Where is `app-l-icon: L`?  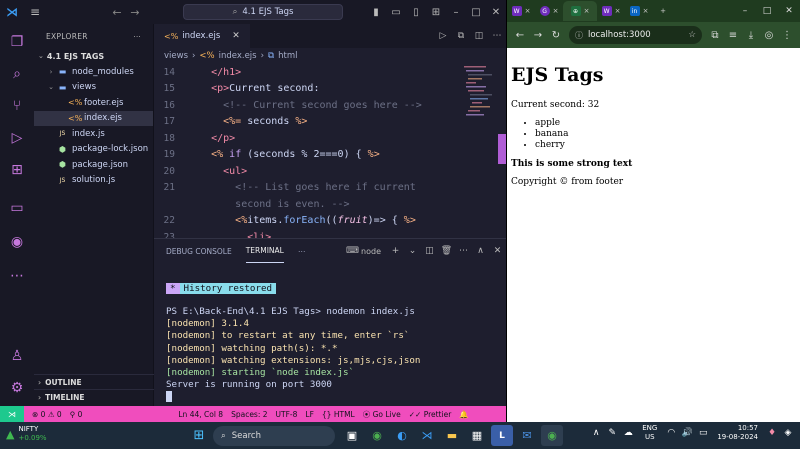 app-l-icon: L is located at coordinates (502, 435).